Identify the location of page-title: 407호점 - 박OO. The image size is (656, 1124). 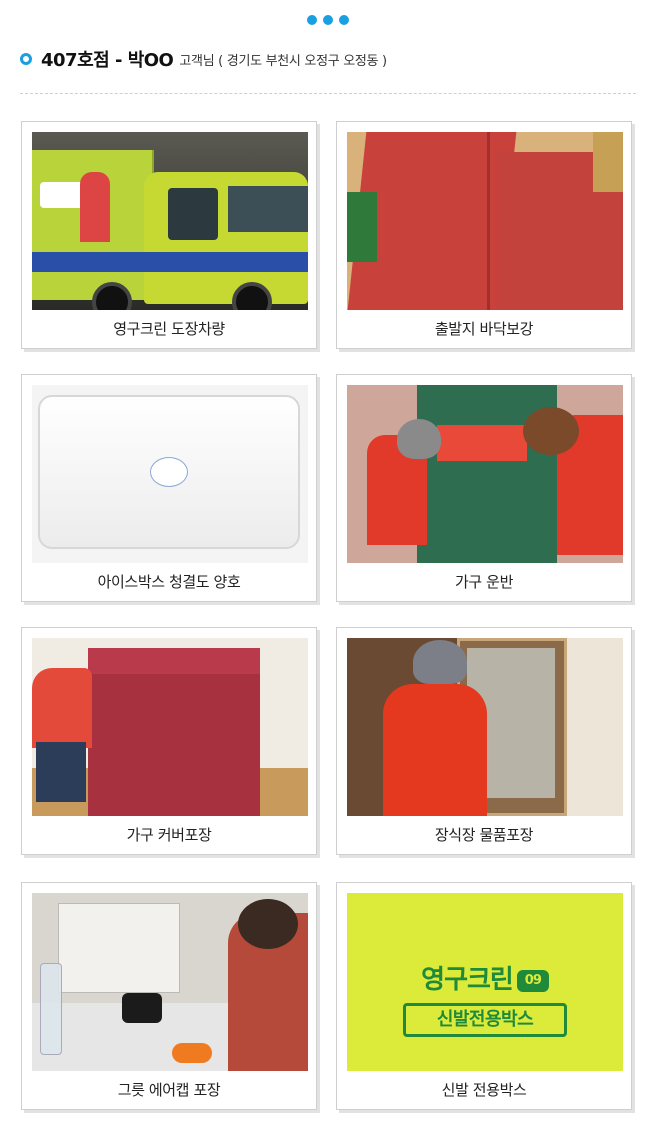
(107, 60).